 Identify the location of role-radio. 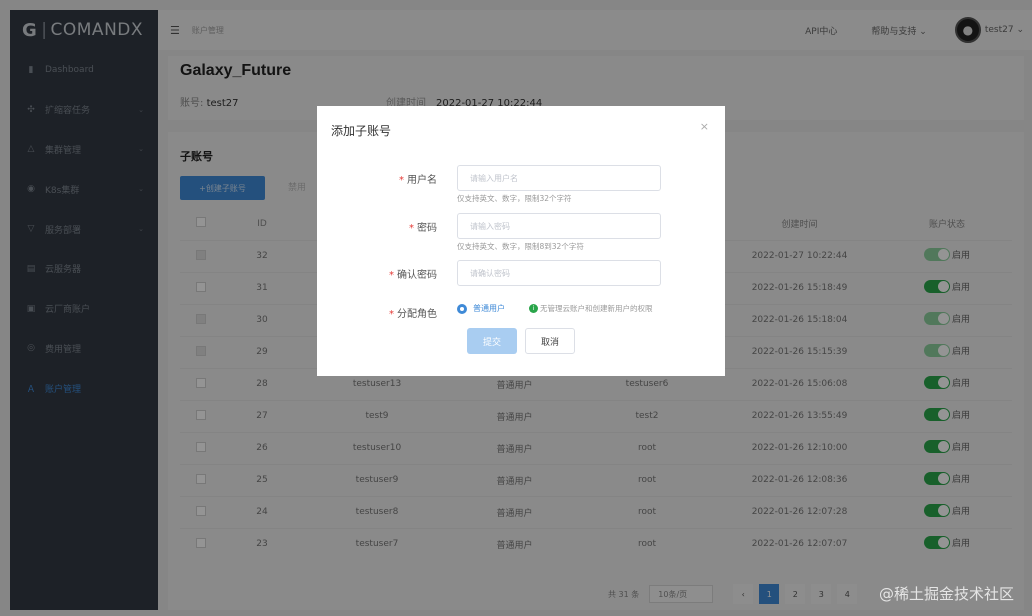
(462, 308).